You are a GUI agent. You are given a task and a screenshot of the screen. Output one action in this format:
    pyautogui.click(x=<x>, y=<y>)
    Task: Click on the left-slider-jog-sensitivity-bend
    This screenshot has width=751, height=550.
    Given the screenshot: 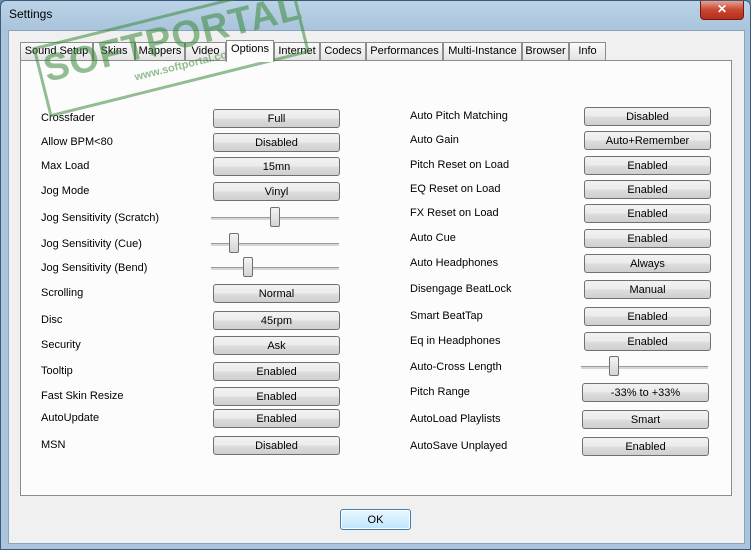 What is the action you would take?
    pyautogui.click(x=275, y=268)
    